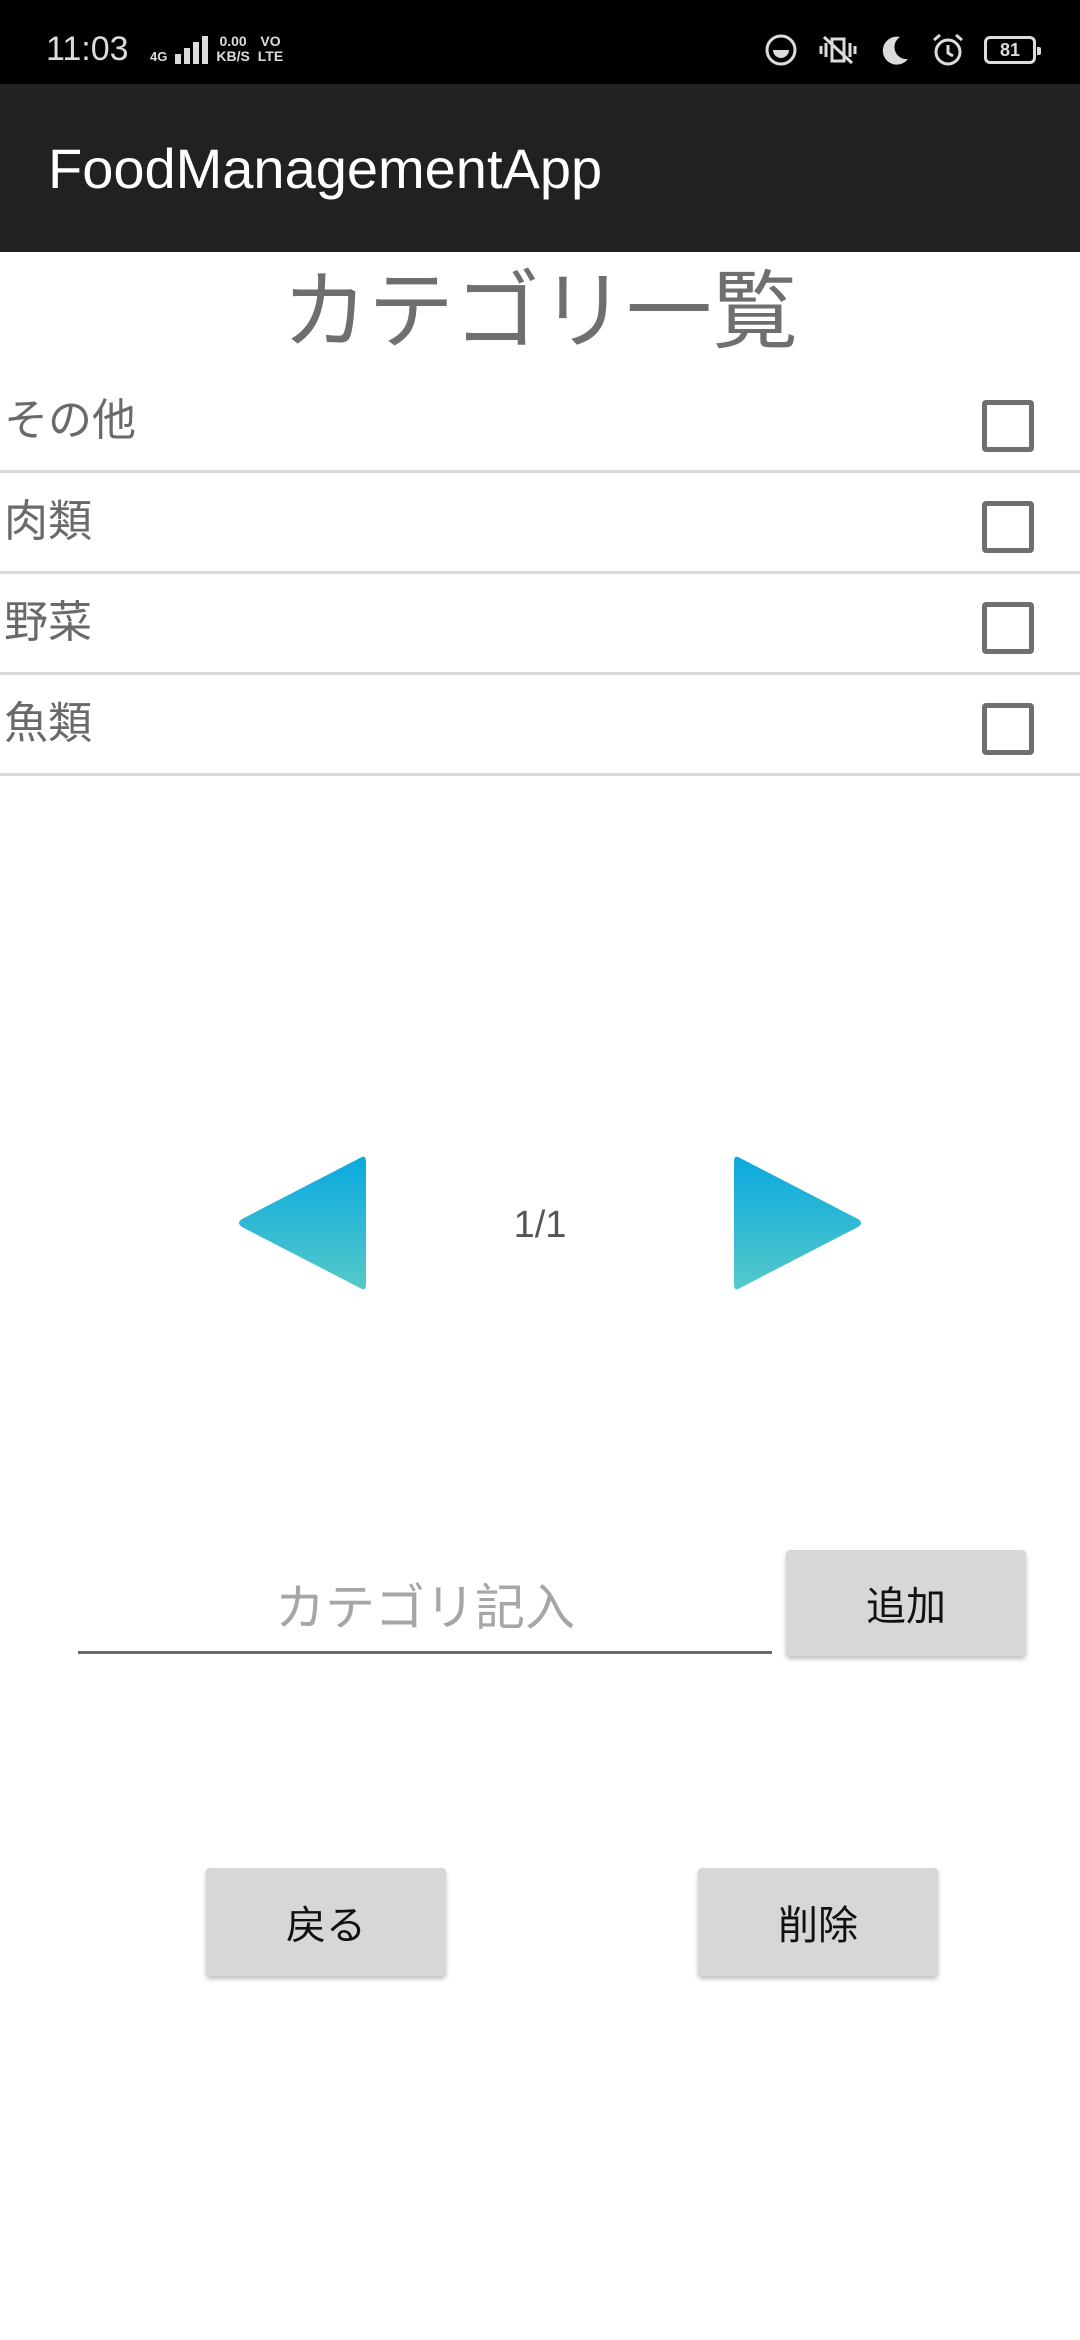  What do you see at coordinates (48, 622) in the screenshot?
I see `category-label: 野菜` at bounding box center [48, 622].